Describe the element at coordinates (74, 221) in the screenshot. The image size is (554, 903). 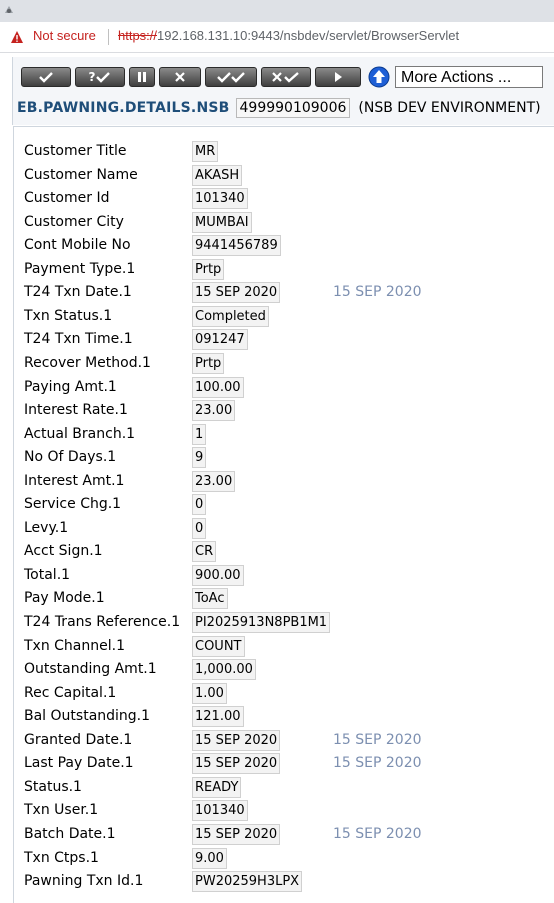
I see `field-label: Customer City` at that location.